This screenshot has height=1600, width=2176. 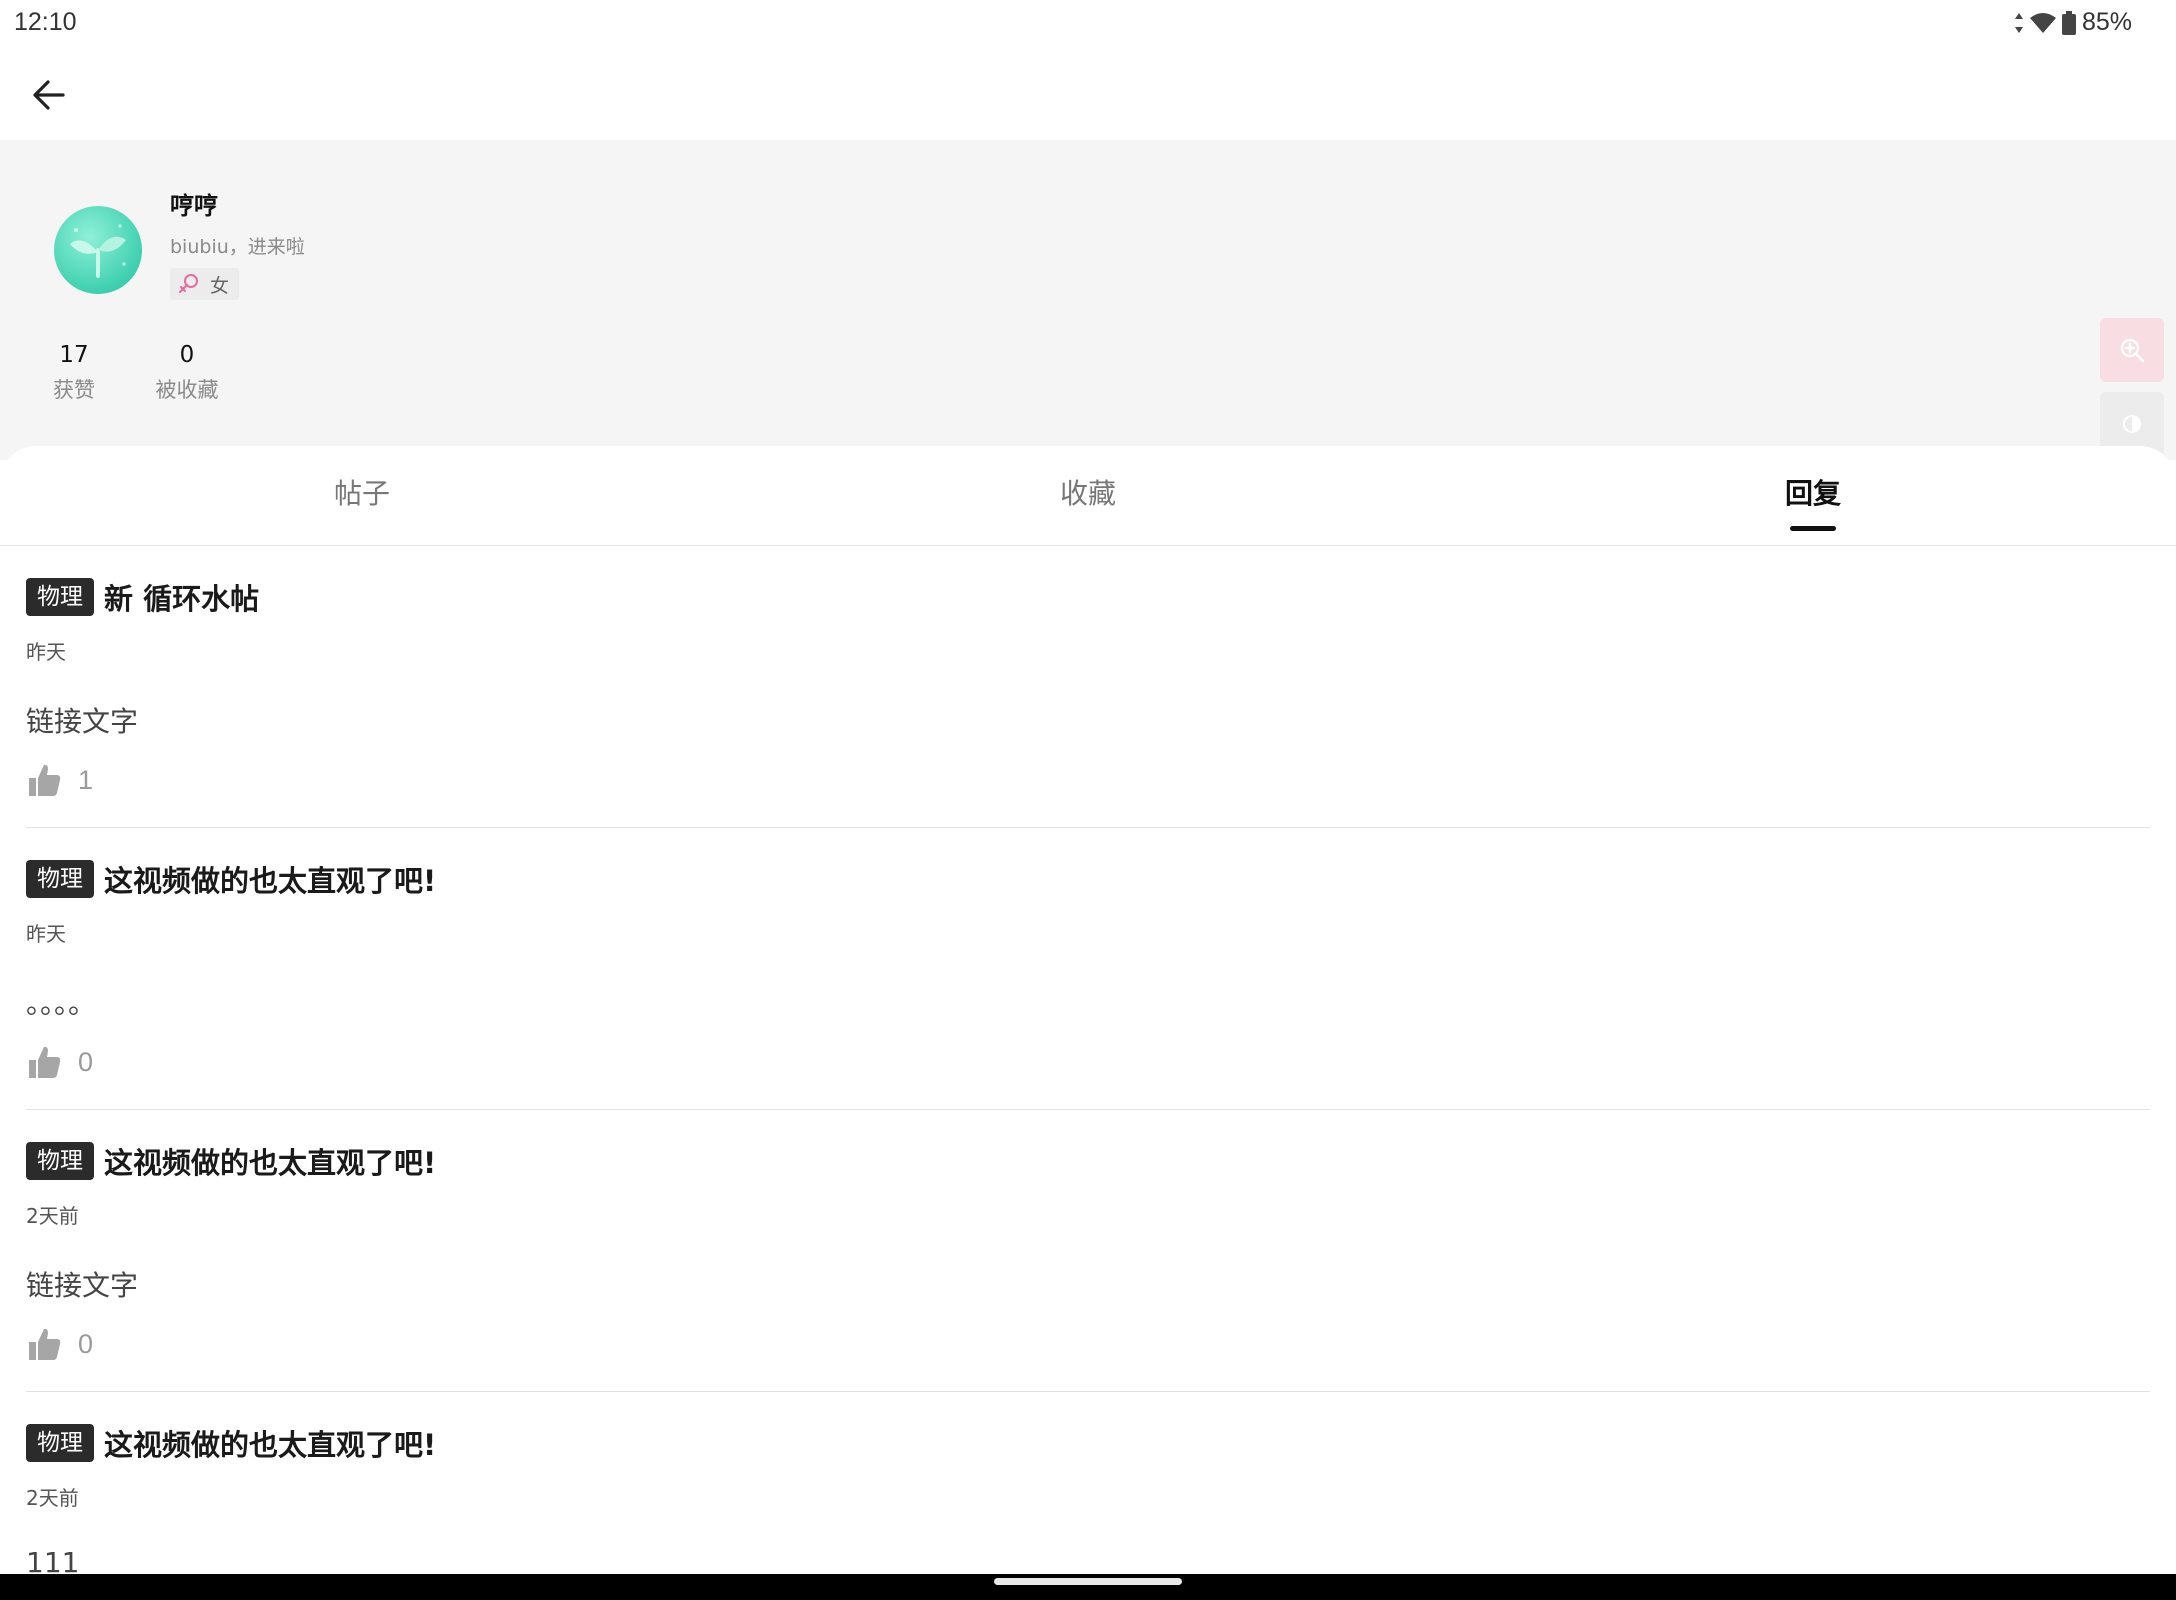 I want to click on zoom-in-icon, so click(x=2132, y=350).